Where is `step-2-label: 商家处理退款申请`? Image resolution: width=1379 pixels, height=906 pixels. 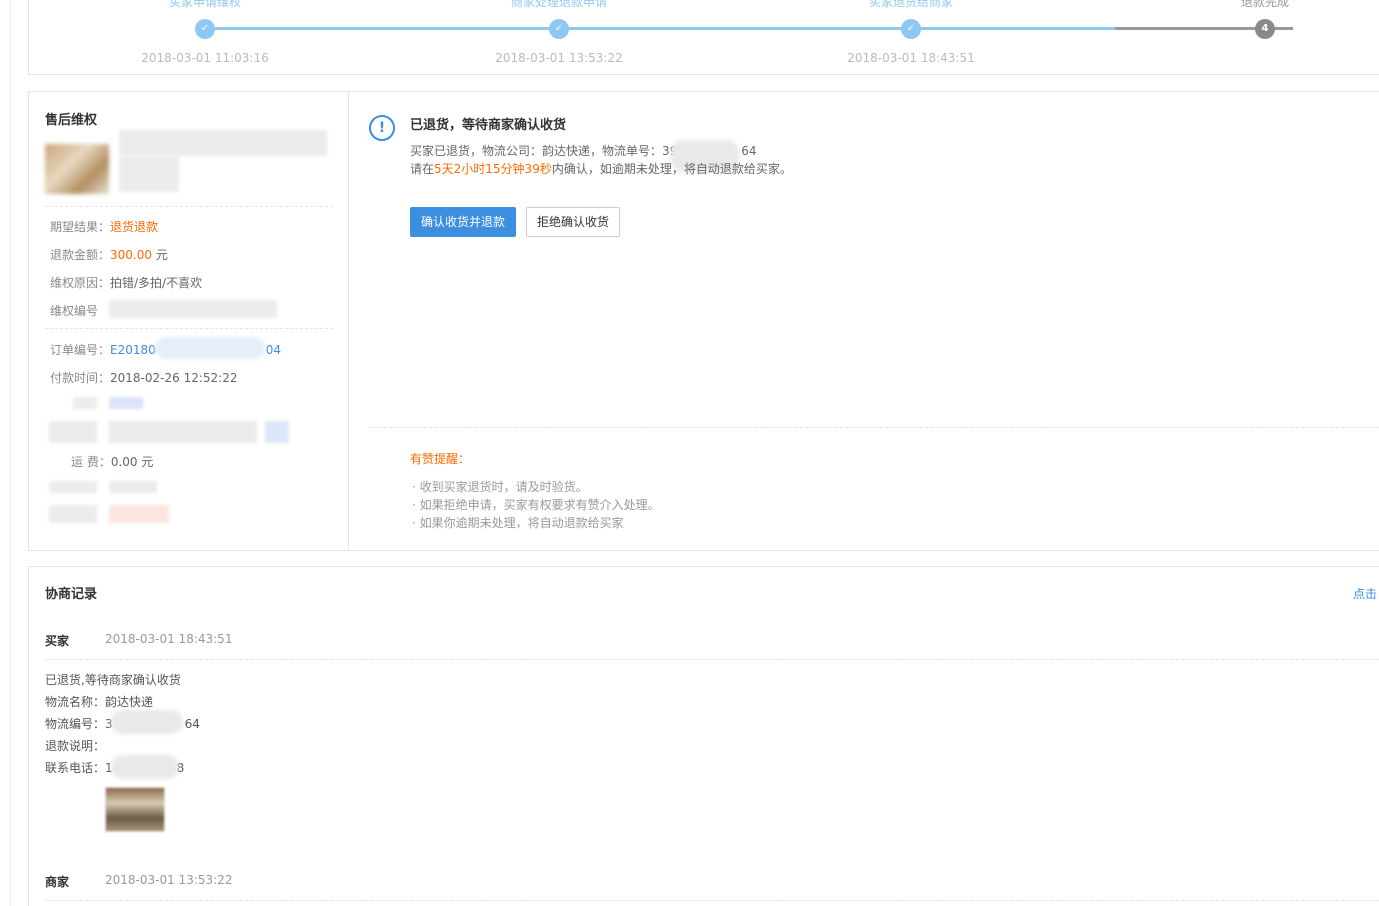
step-2-label: 商家处理退款申请 is located at coordinates (558, 4).